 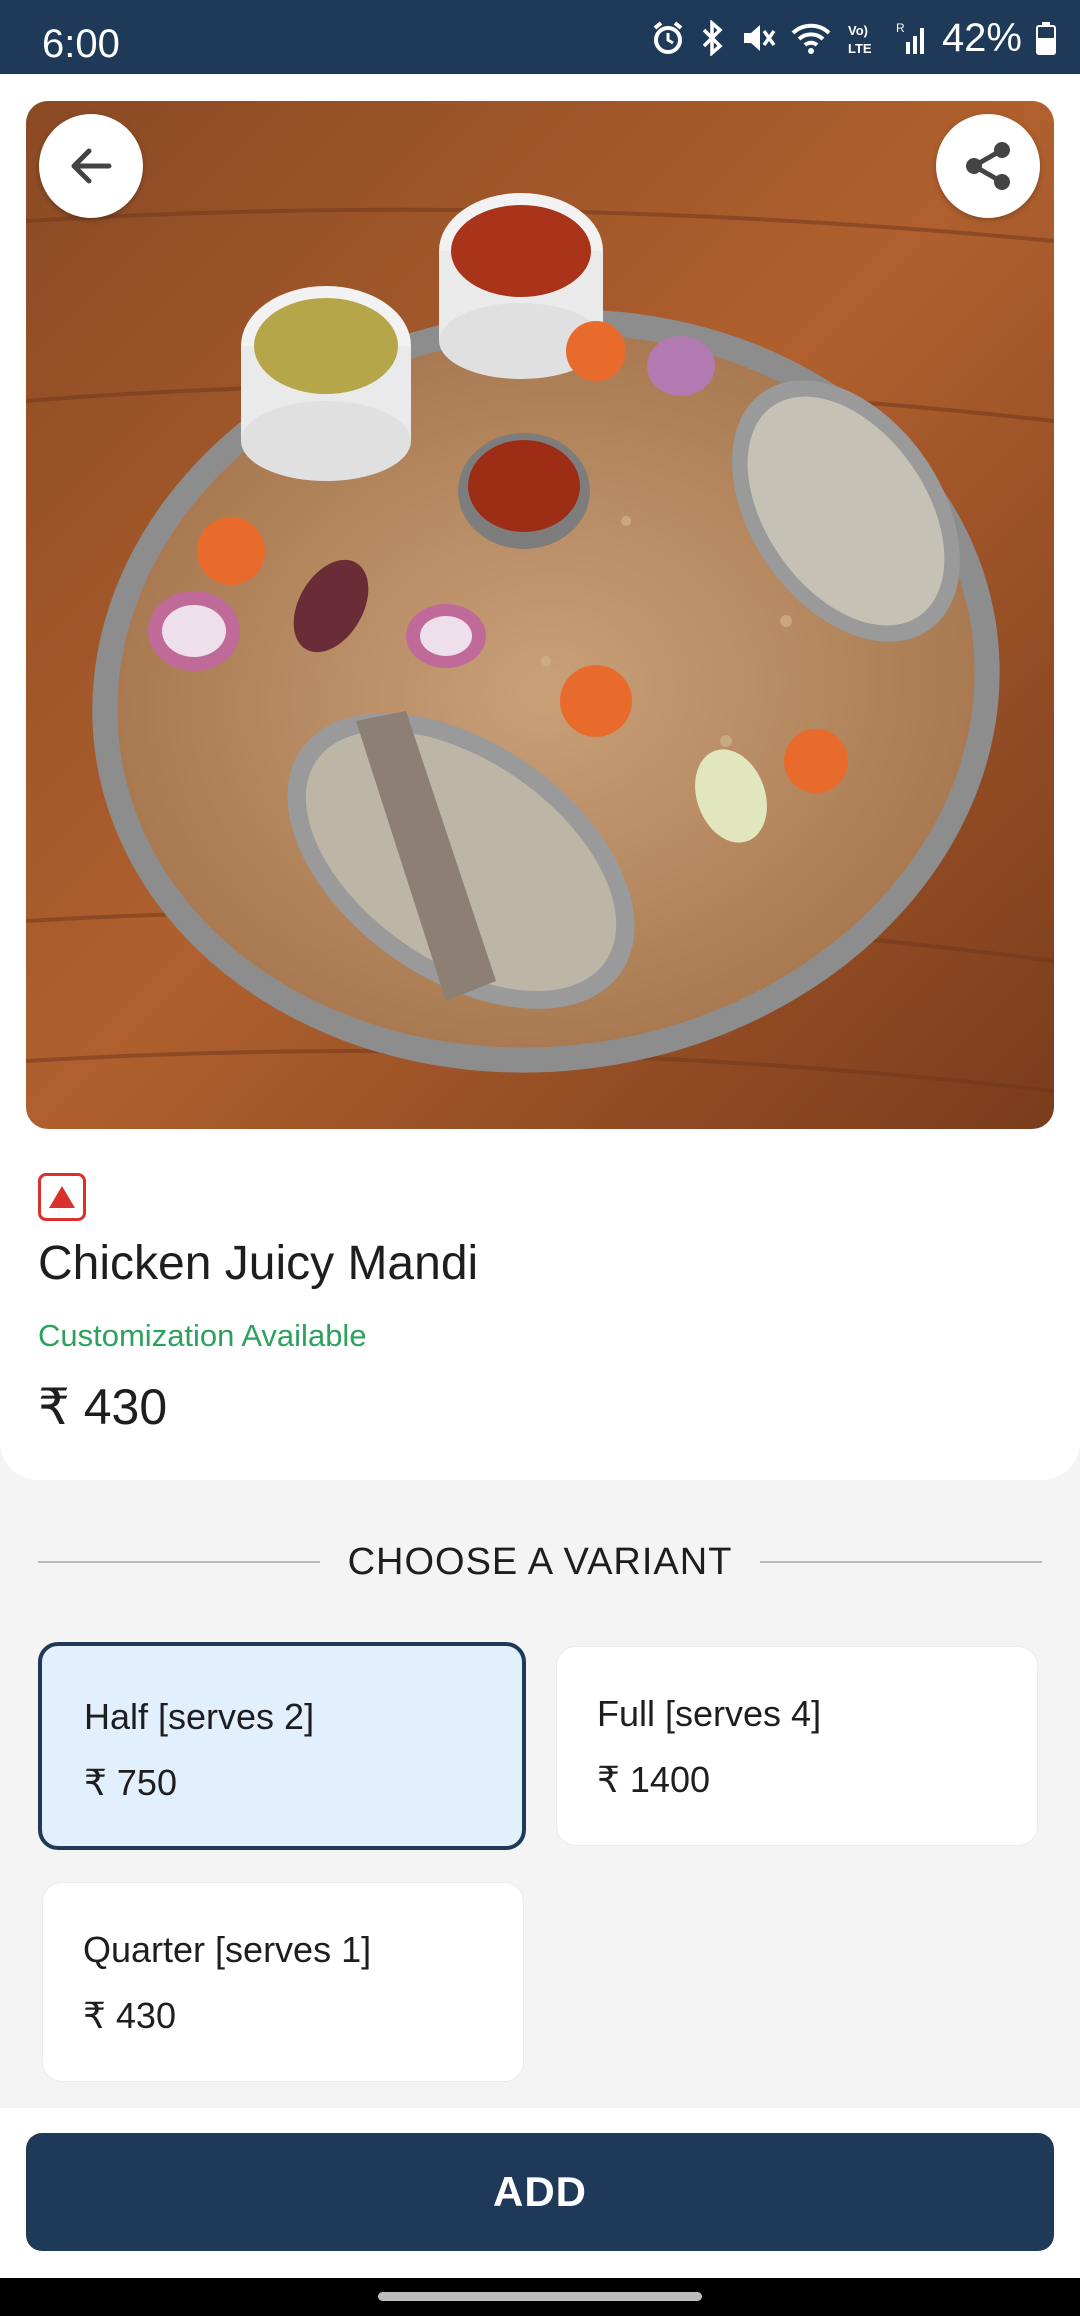 What do you see at coordinates (199, 1716) in the screenshot?
I see `variant-name: Half [serves 2]` at bounding box center [199, 1716].